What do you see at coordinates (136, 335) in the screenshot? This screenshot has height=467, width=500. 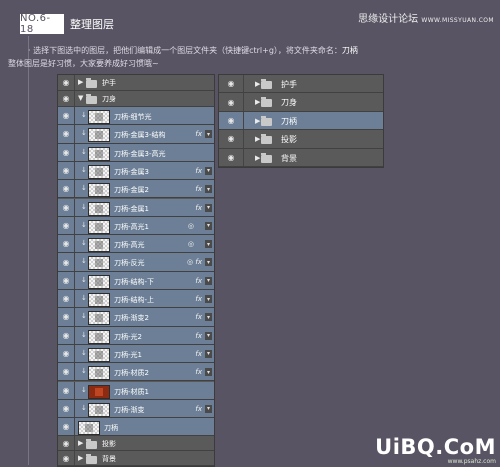 I see `layer-row: ◉ ↓ 刀柄-光2 fx ▾` at bounding box center [136, 335].